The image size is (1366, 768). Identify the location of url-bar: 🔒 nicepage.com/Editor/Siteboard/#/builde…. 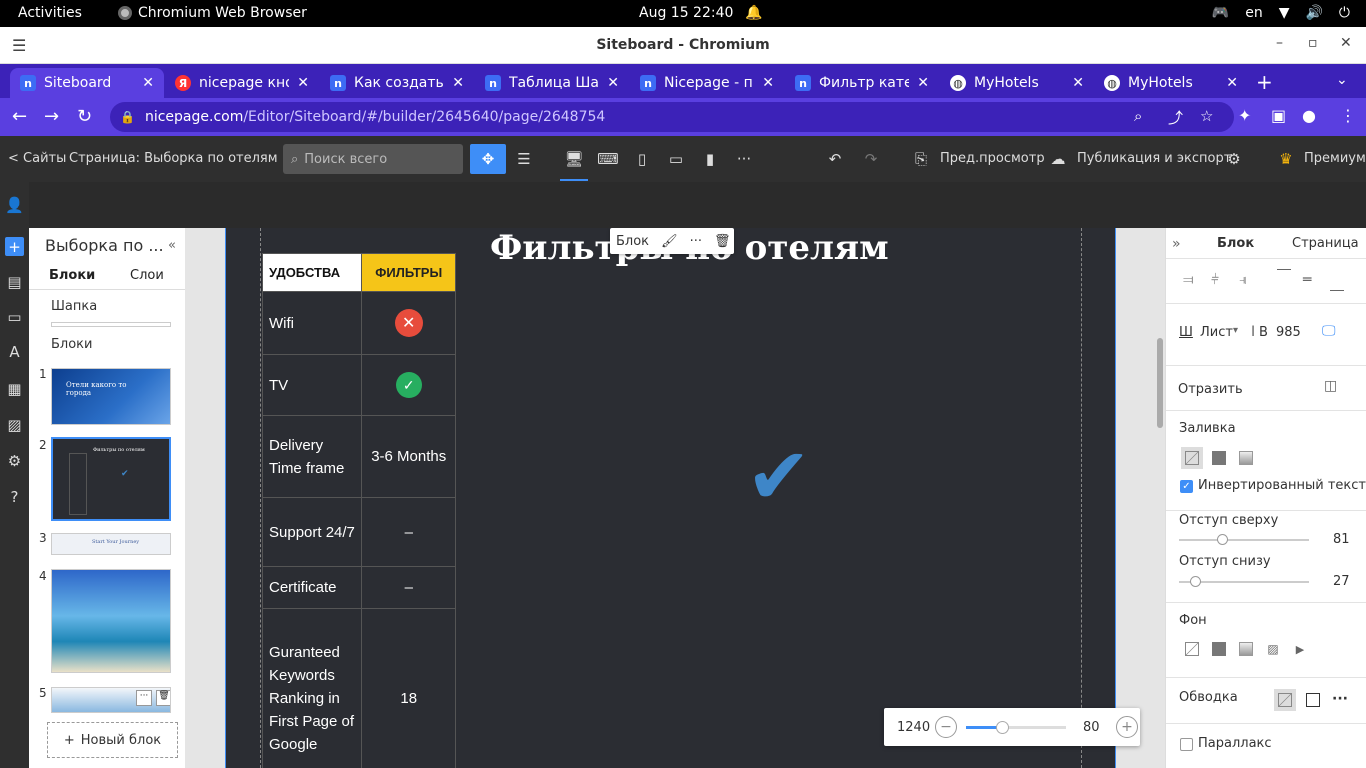
(672, 117).